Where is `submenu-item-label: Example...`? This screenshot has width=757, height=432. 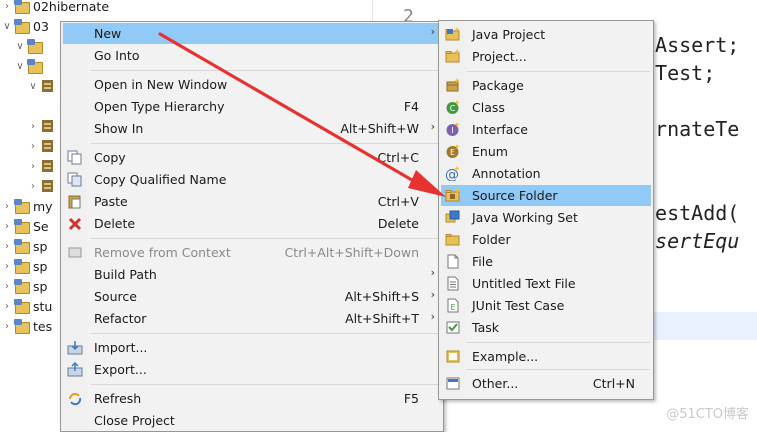 submenu-item-label: Example... is located at coordinates (505, 356).